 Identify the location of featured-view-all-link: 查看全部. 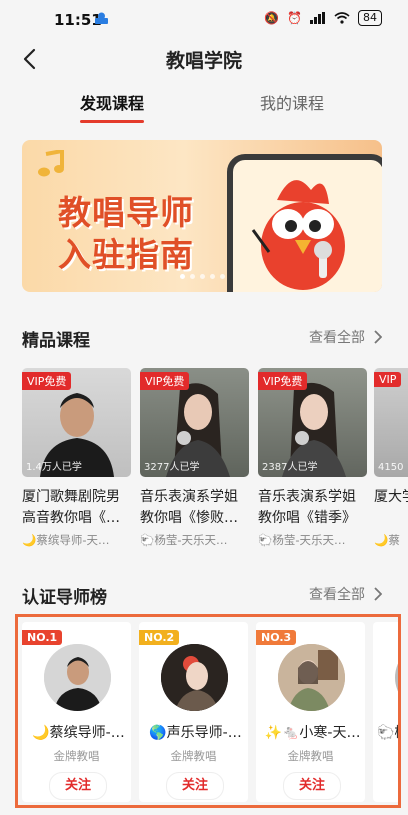
(345, 337).